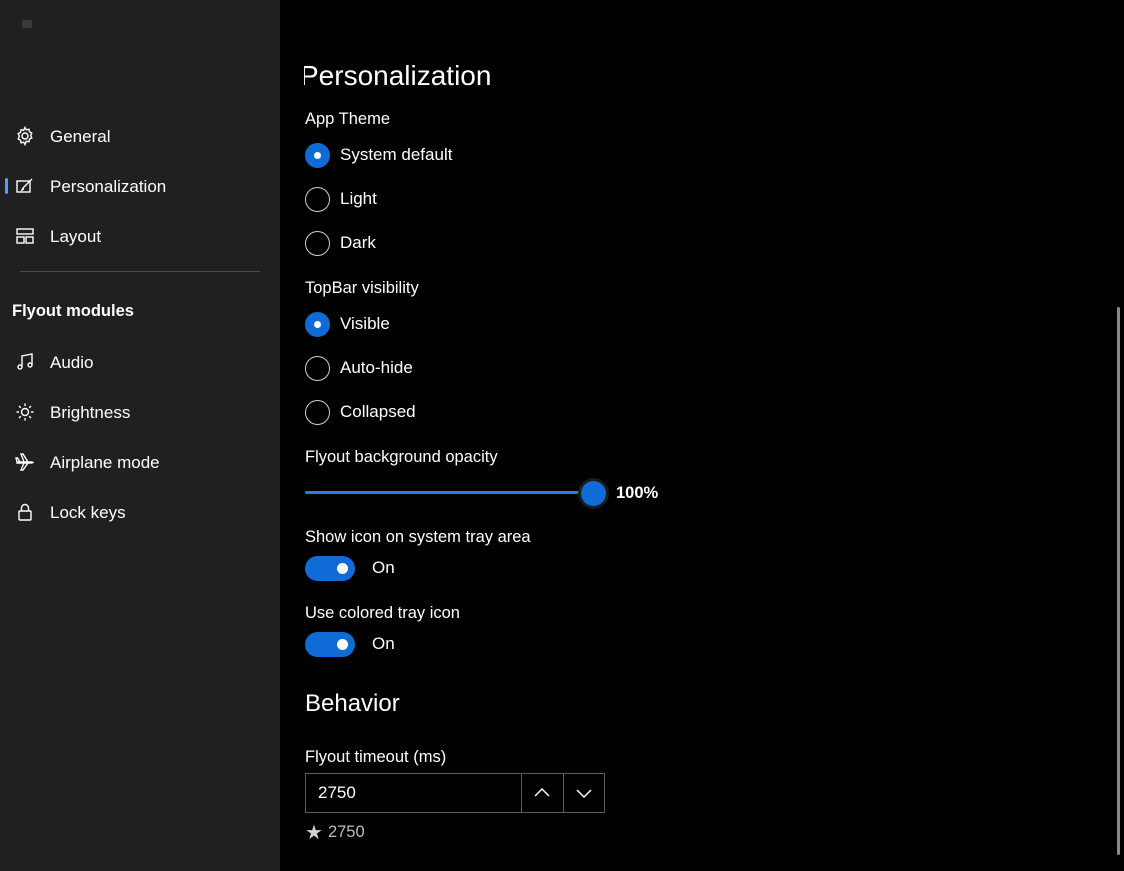 This screenshot has height=871, width=1124. I want to click on music-icon, so click(25, 362).